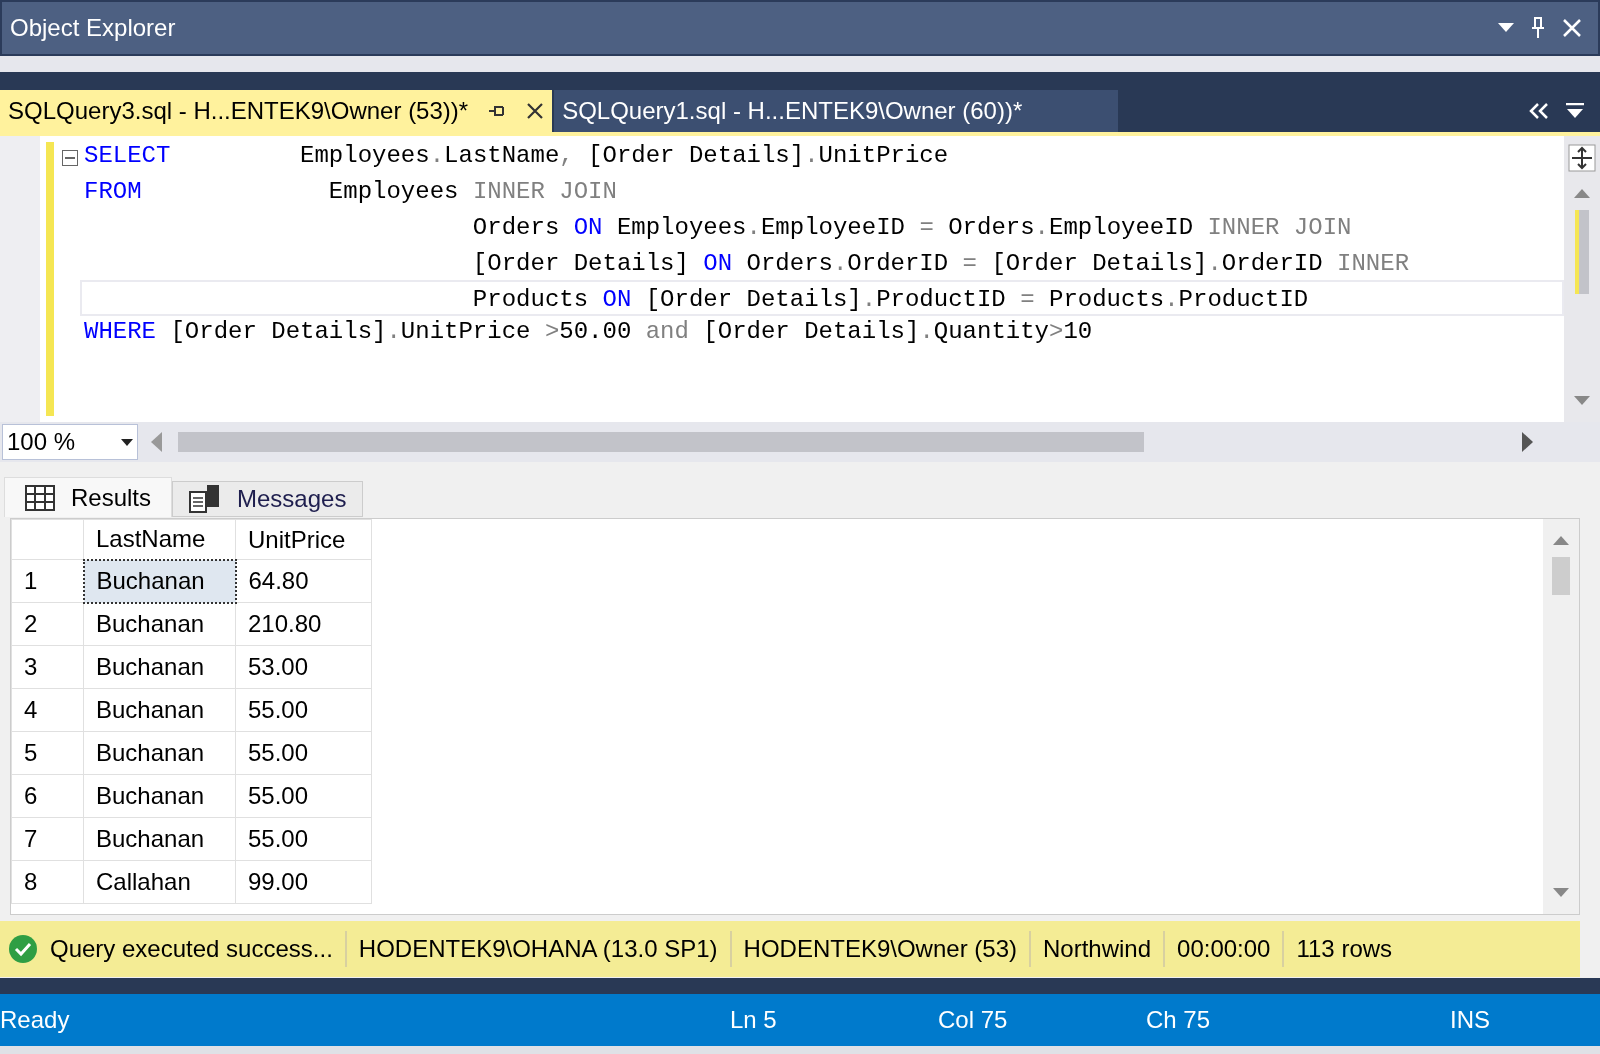  Describe the element at coordinates (47, 839) in the screenshot. I see `row-number: 7` at that location.